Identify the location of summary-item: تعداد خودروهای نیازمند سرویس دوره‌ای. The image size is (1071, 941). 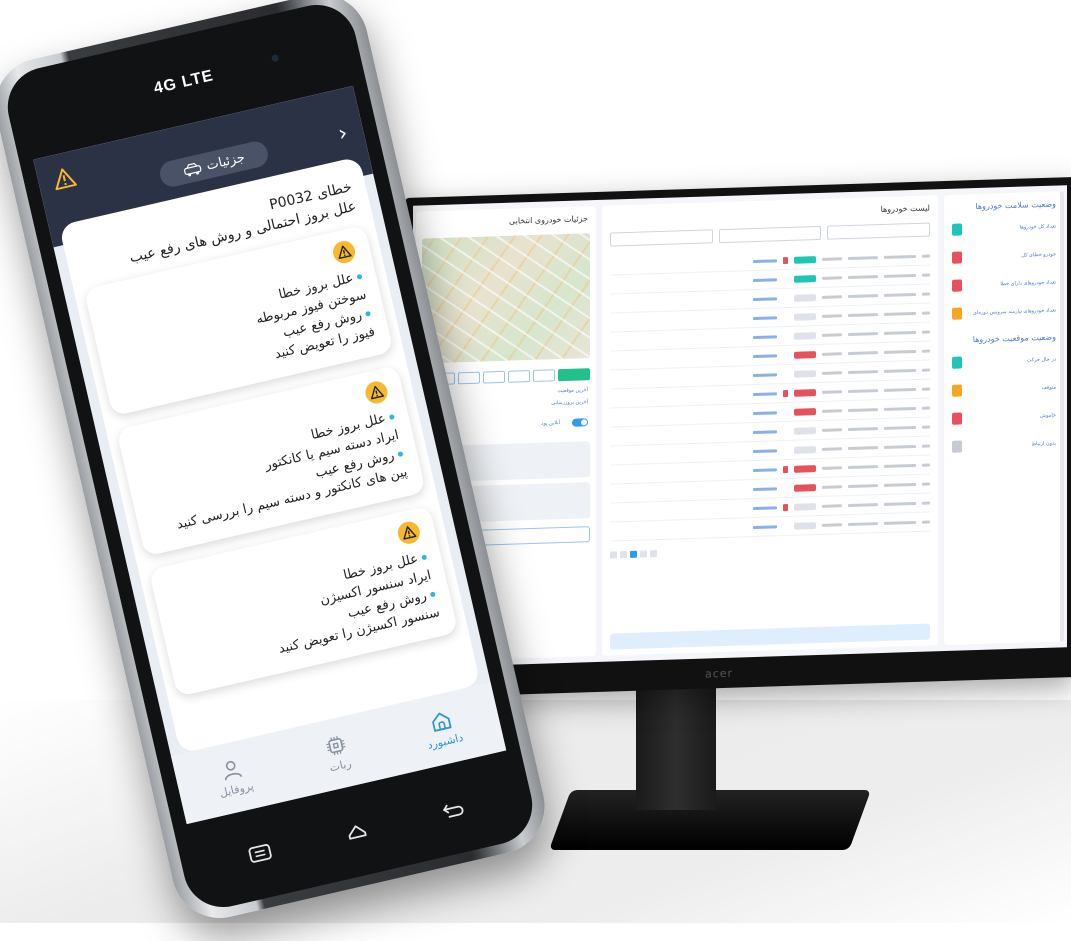
(1004, 312).